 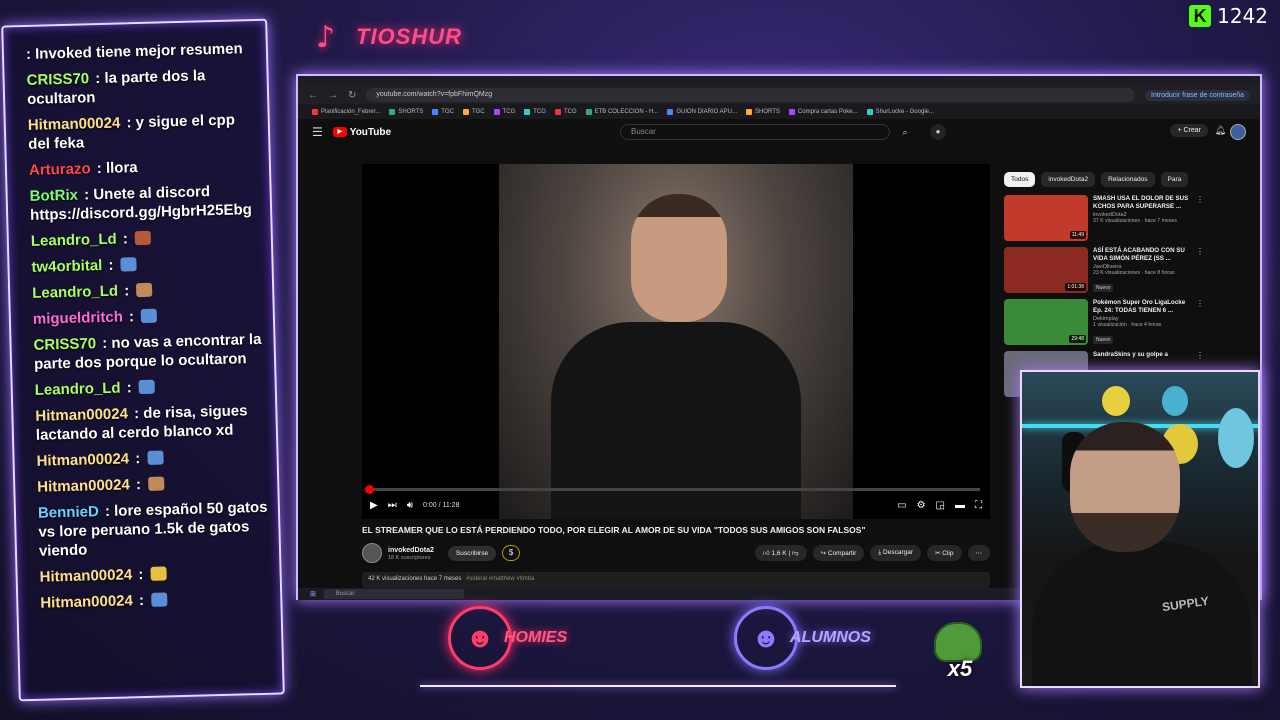 What do you see at coordinates (672, 489) in the screenshot?
I see `video-progress-bar` at bounding box center [672, 489].